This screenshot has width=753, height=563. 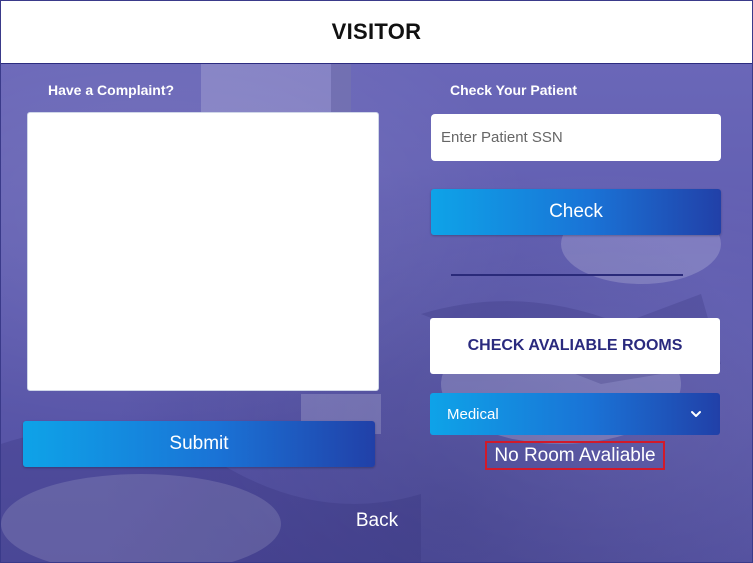 I want to click on submit-button: Submit, so click(x=199, y=444).